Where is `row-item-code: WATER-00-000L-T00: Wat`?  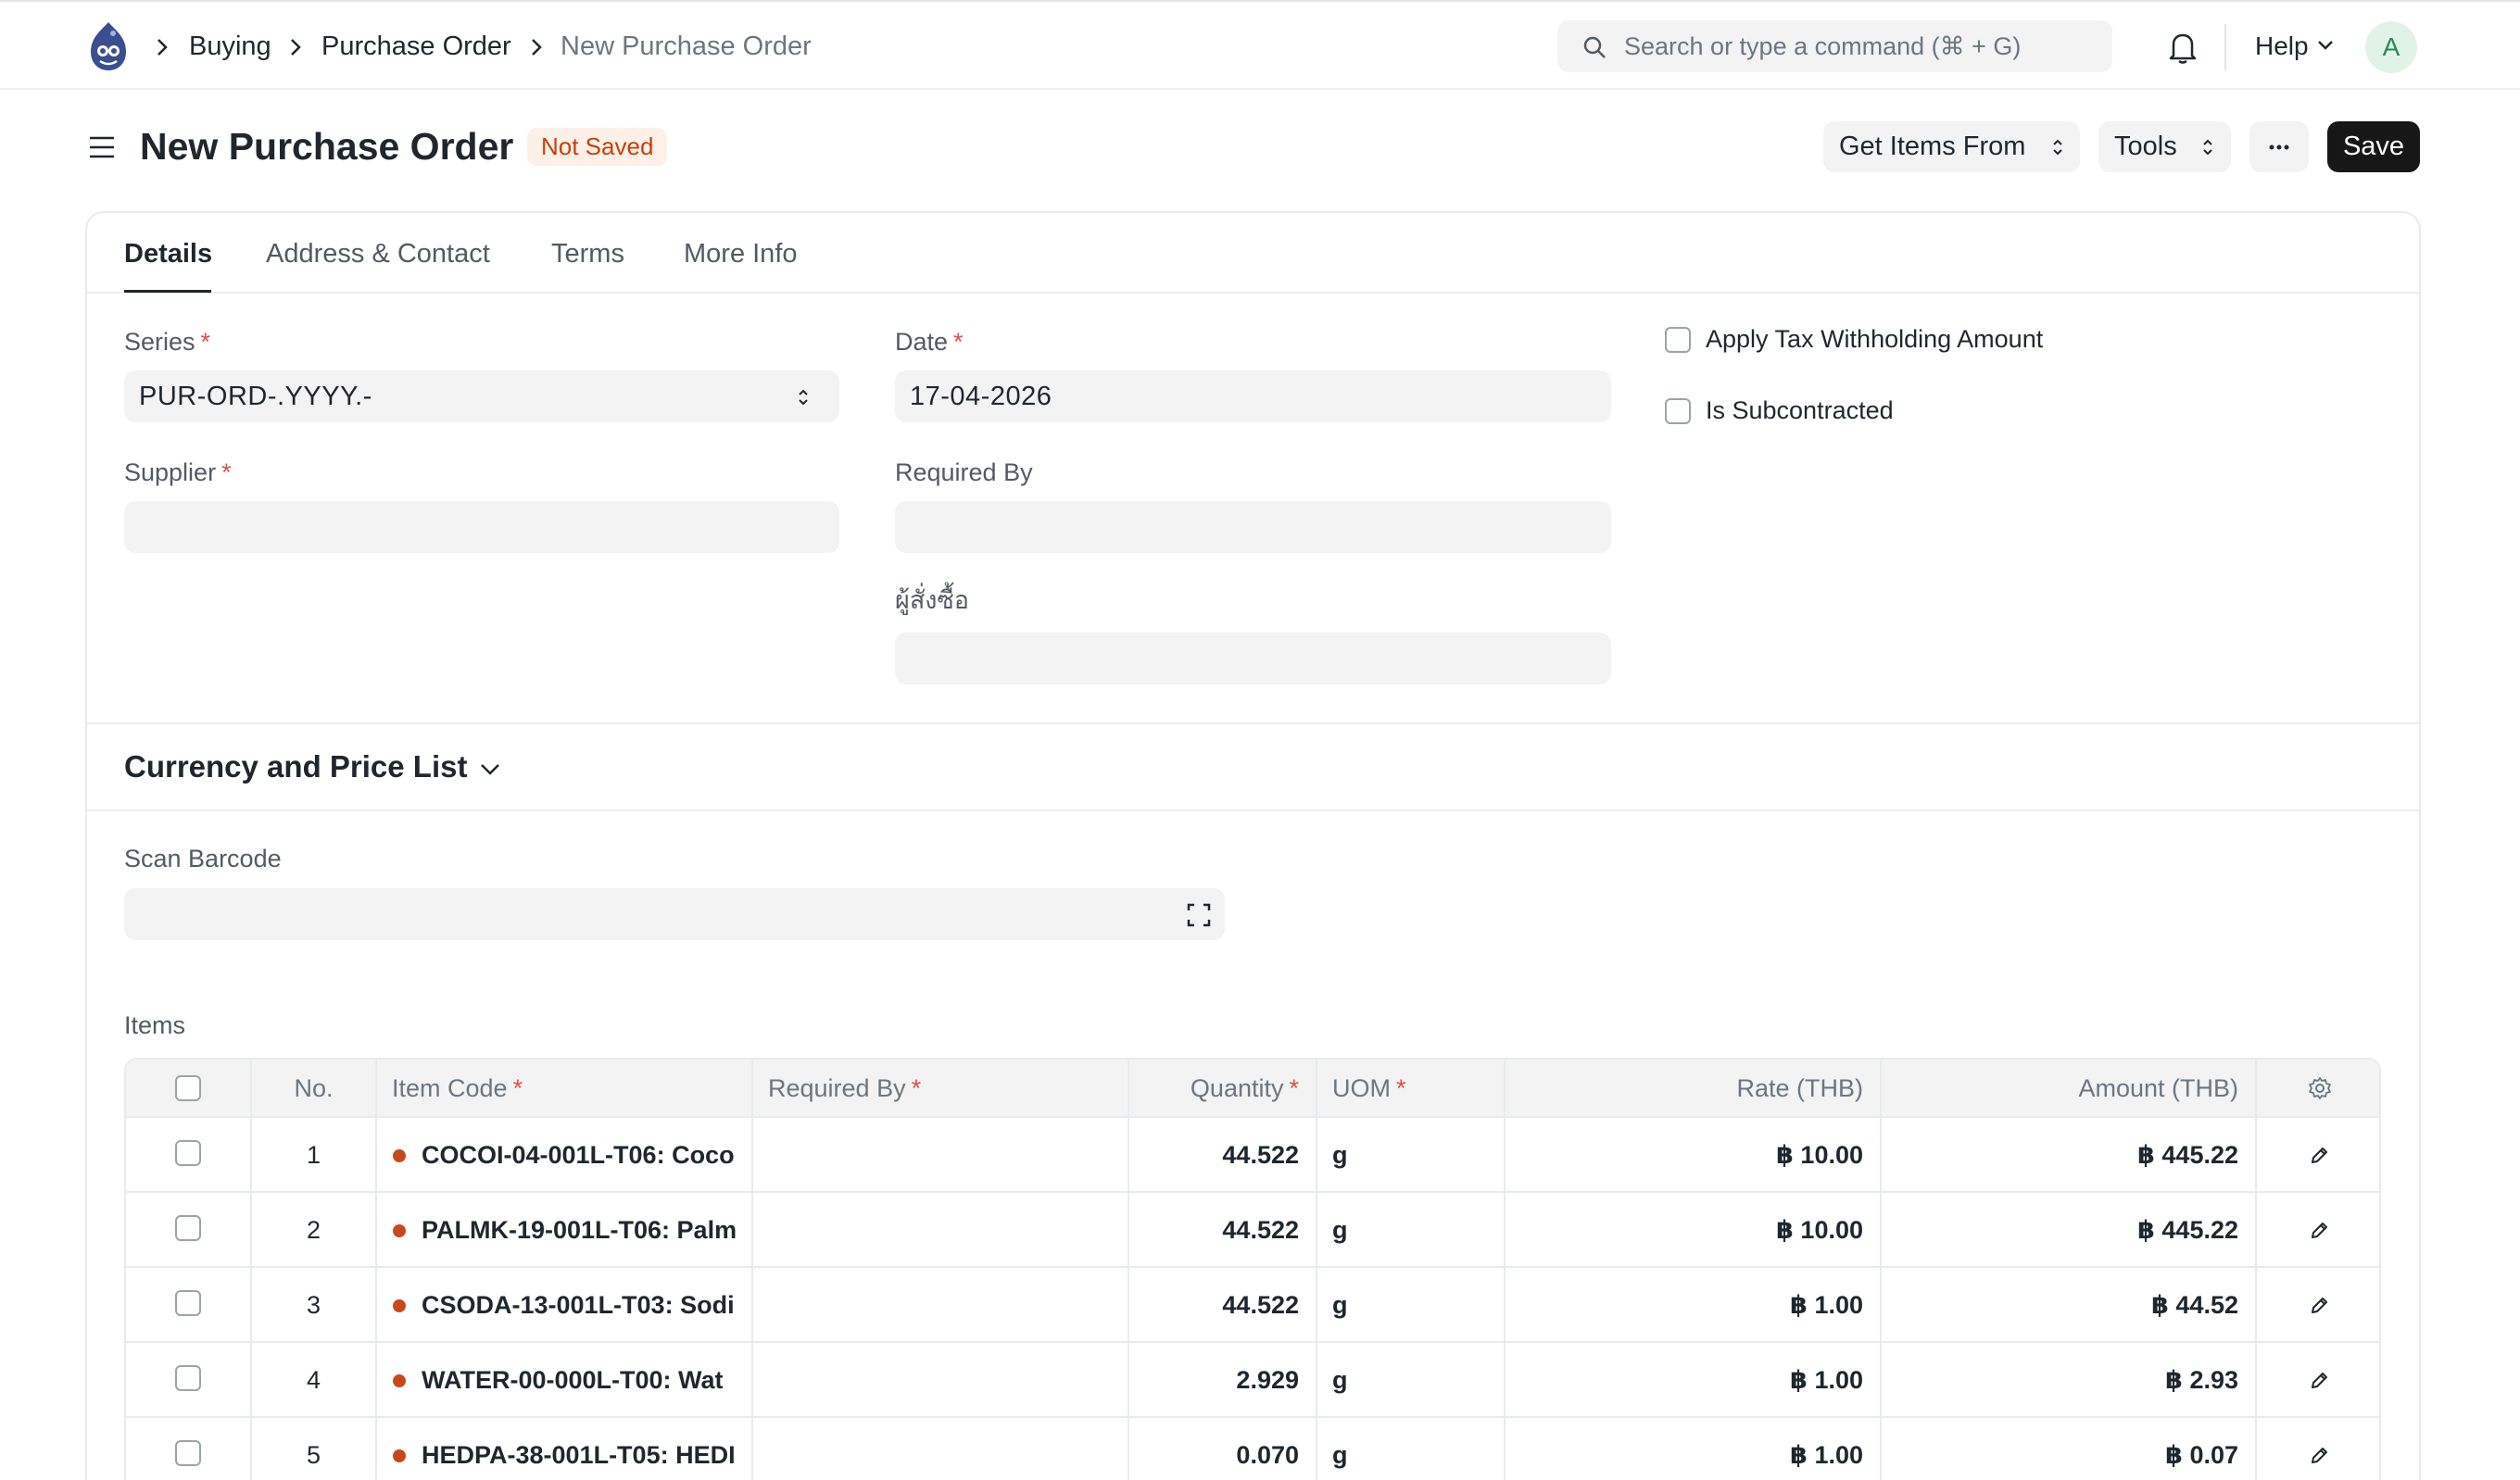 row-item-code: WATER-00-000L-T00: Wat is located at coordinates (565, 1379).